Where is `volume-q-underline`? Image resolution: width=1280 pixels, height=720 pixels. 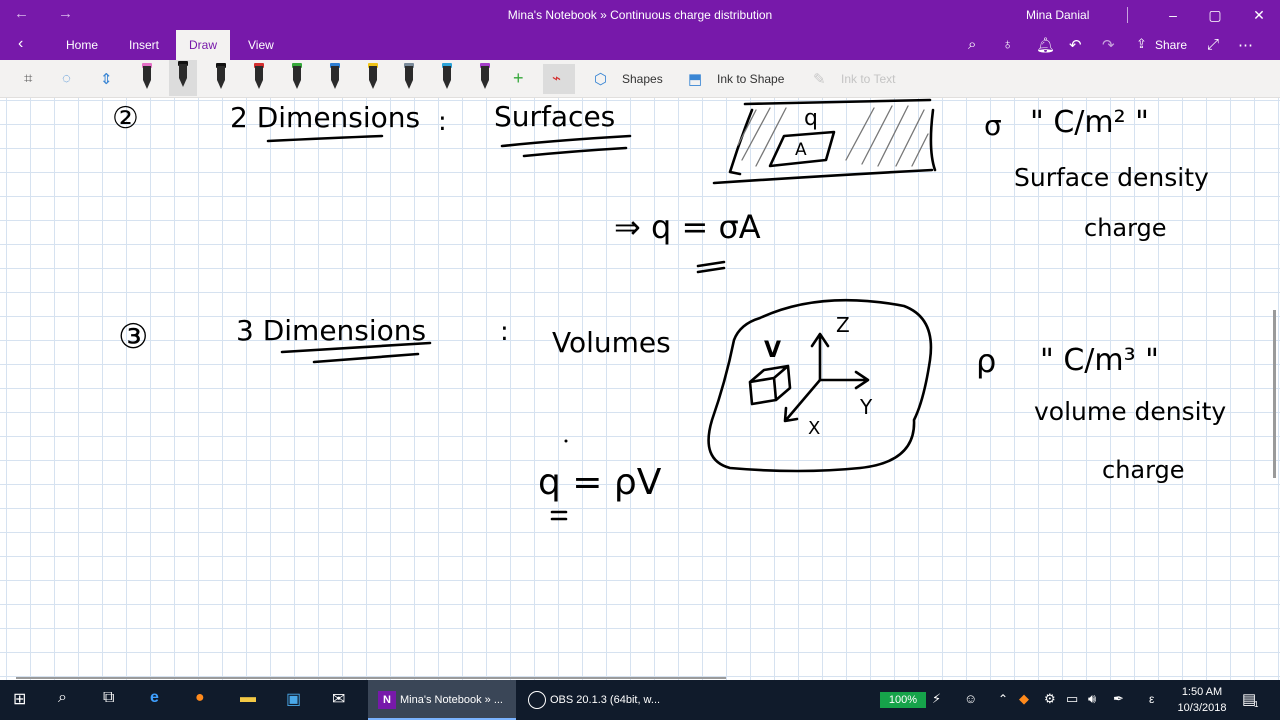
volume-q-underline is located at coordinates (559, 515).